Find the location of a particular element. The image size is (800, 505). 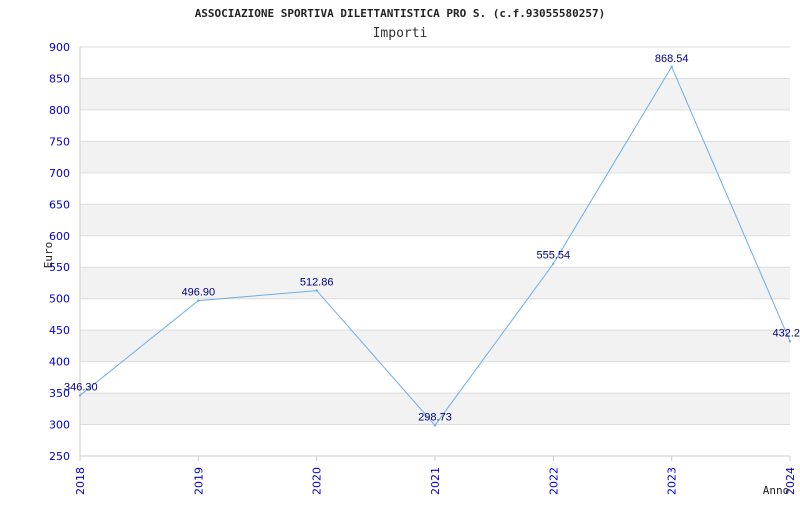

data-label: 868.54 is located at coordinates (672, 59).